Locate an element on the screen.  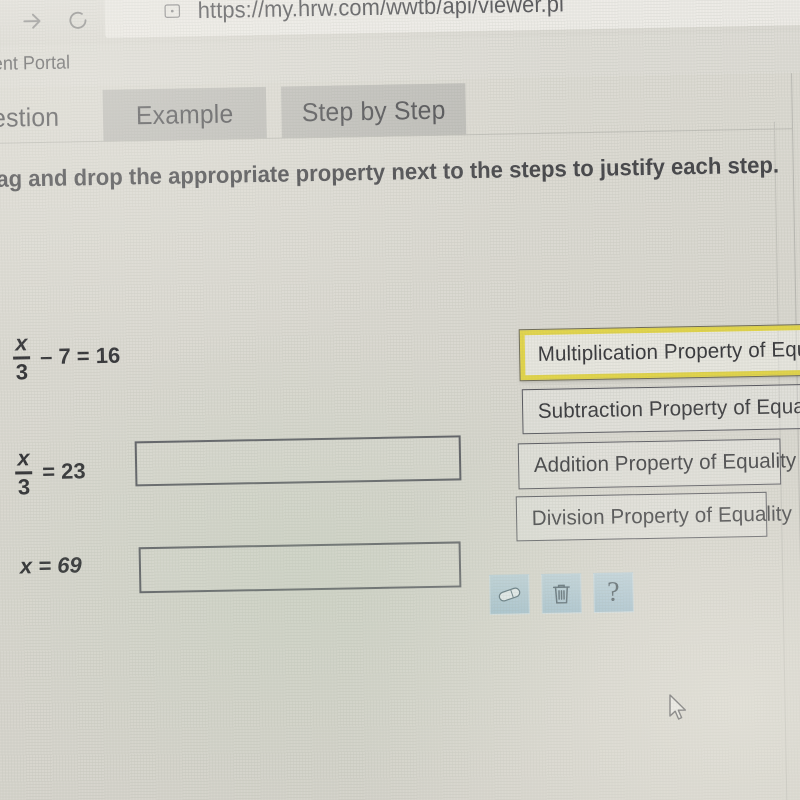
equation-step-2: x 3 = 23 is located at coordinates (50, 472).